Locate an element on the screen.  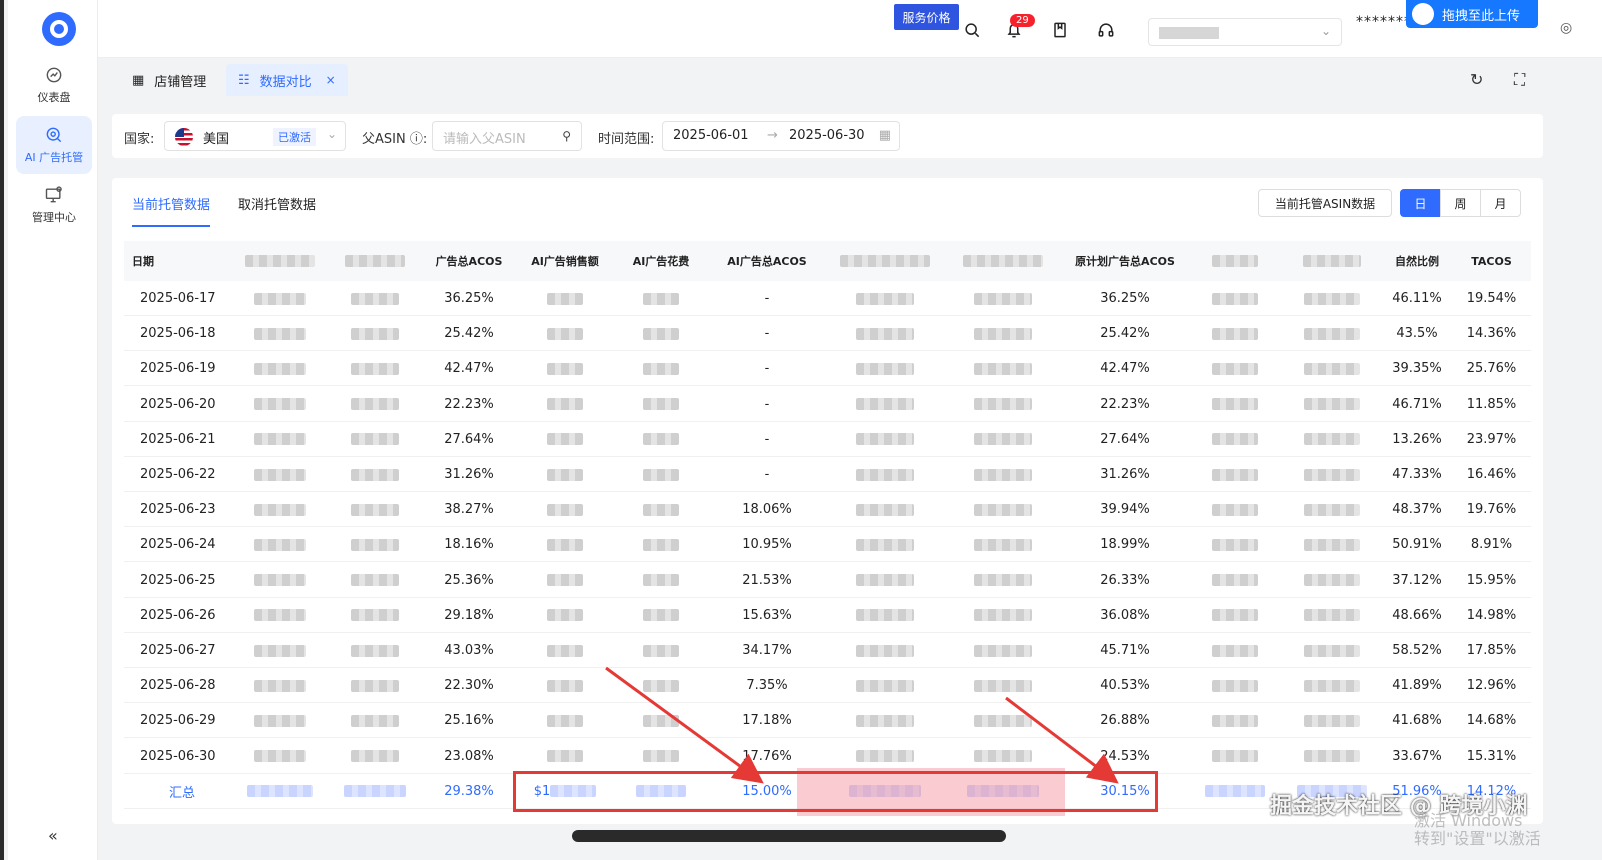
upload-dropzone: 拖拽至此上传 is located at coordinates (1472, 14).